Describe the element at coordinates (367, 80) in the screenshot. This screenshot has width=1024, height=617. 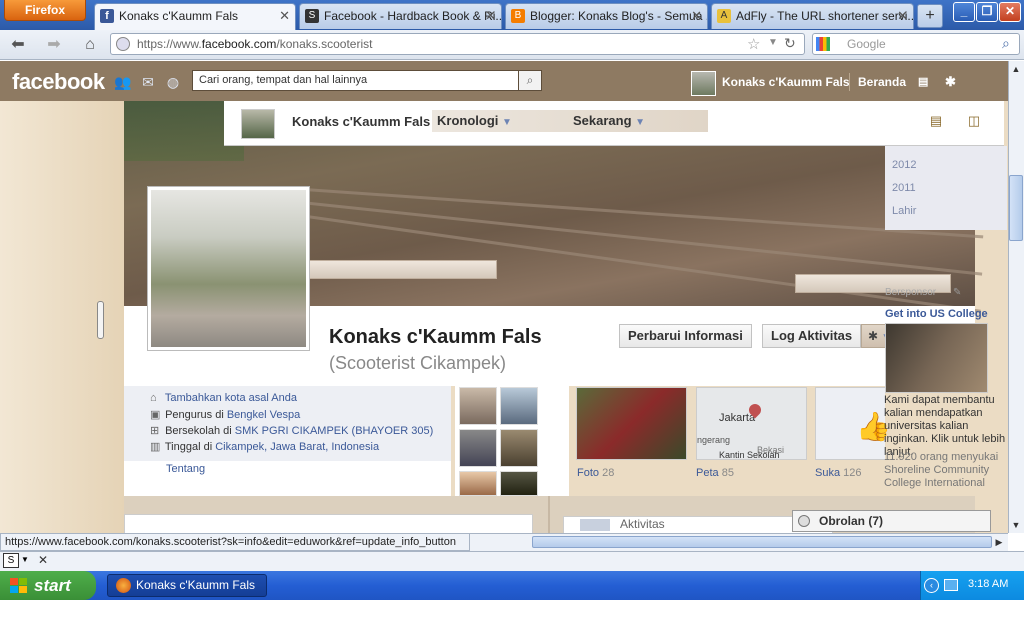
I see `facebook-search-input: Cari orang, tempat dan hal lainnya` at that location.